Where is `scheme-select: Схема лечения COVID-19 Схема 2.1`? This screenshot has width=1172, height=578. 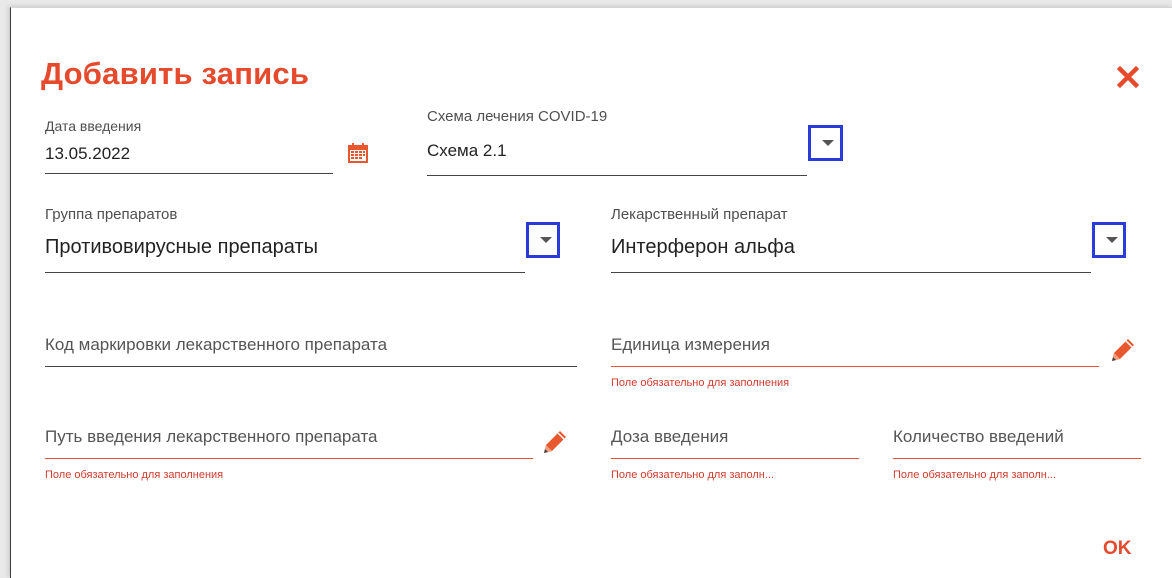
scheme-select: Схема лечения COVID-19 Схема 2.1 is located at coordinates (657, 145).